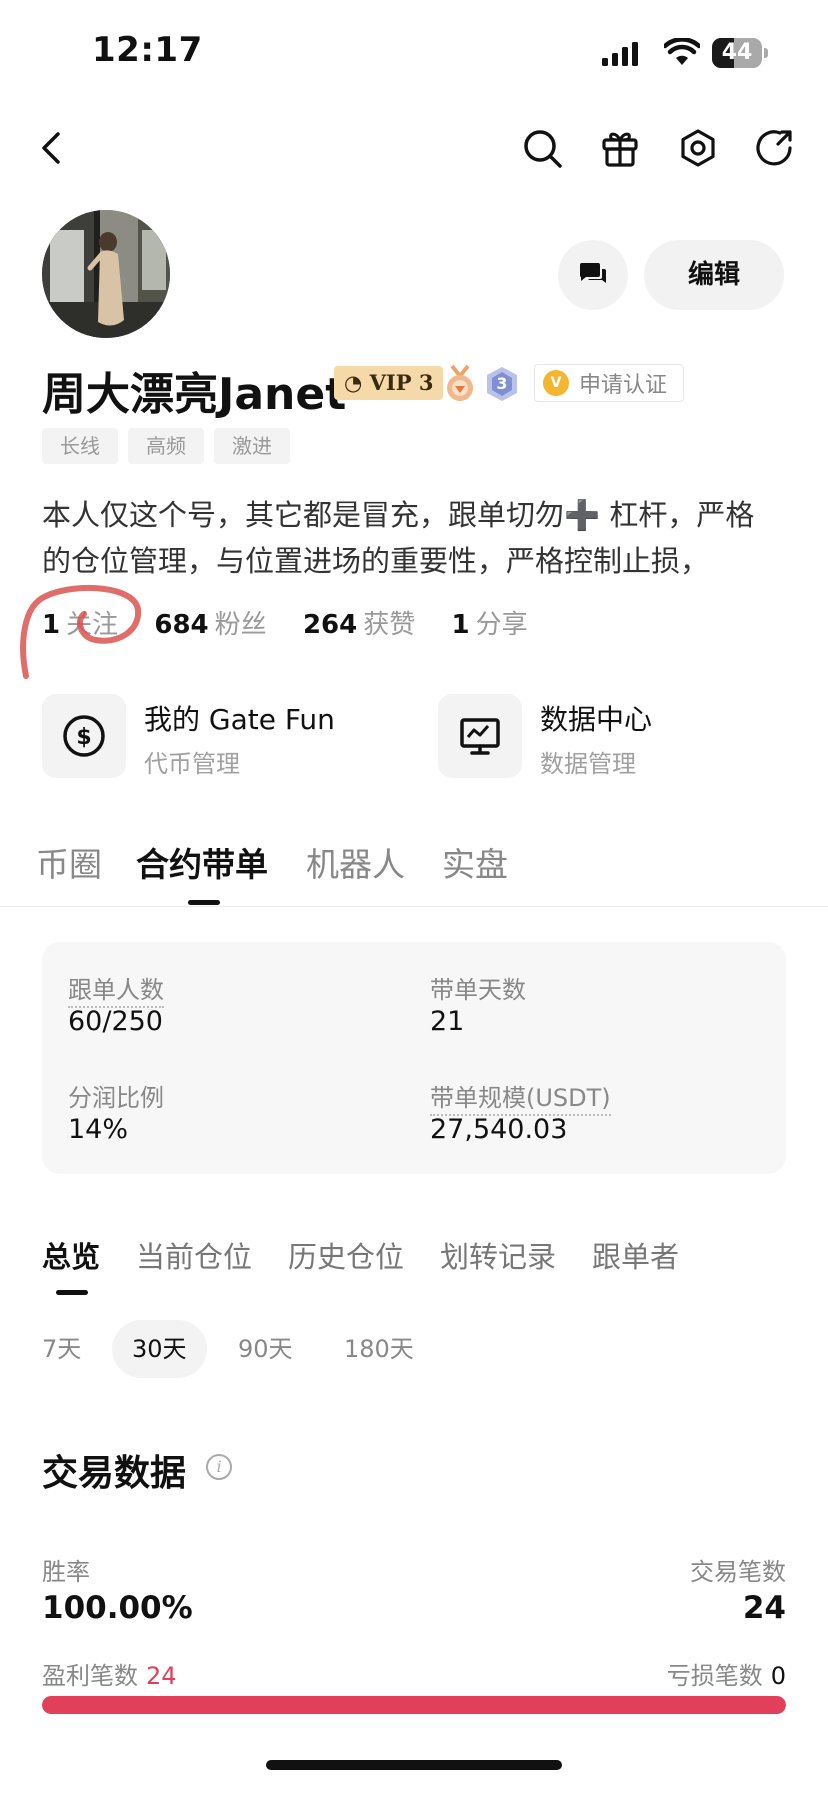 This screenshot has height=1793, width=828. I want to click on vip-crown-icon: ◔, so click(353, 382).